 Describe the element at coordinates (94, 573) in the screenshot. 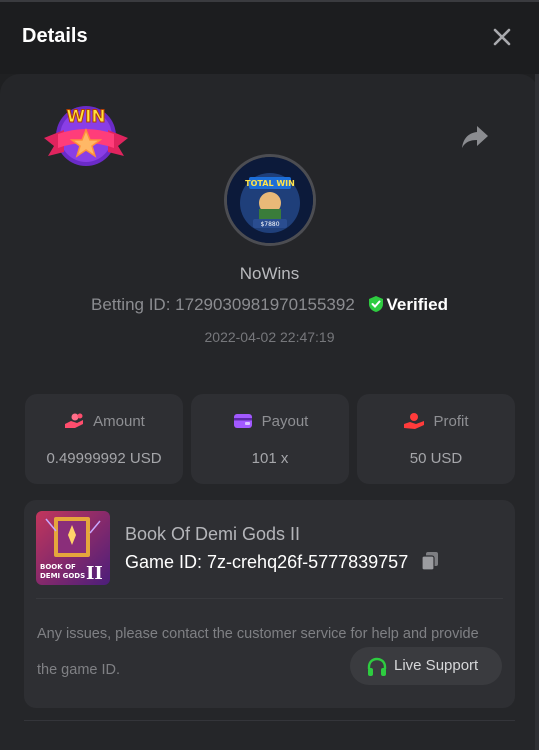

I see `svg-text: II` at that location.